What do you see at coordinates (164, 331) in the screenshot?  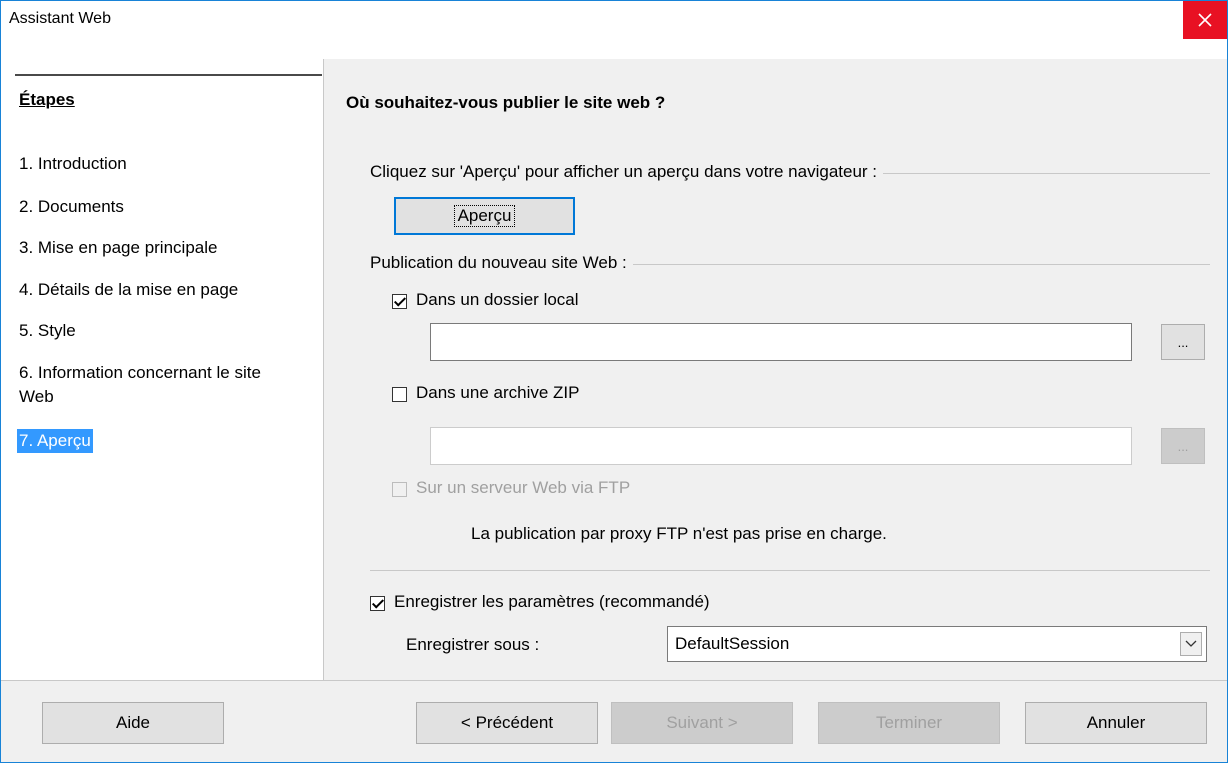 I see `step-style: 5. Style` at bounding box center [164, 331].